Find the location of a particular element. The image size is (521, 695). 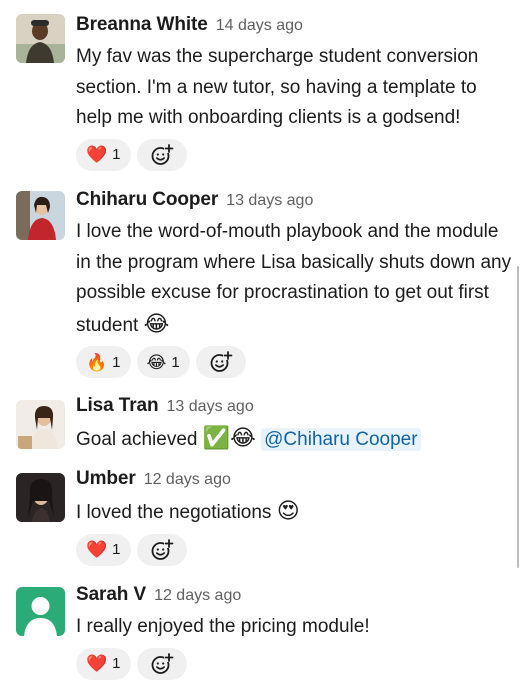

user-mention: @Chiharu Cooper is located at coordinates (341, 439).